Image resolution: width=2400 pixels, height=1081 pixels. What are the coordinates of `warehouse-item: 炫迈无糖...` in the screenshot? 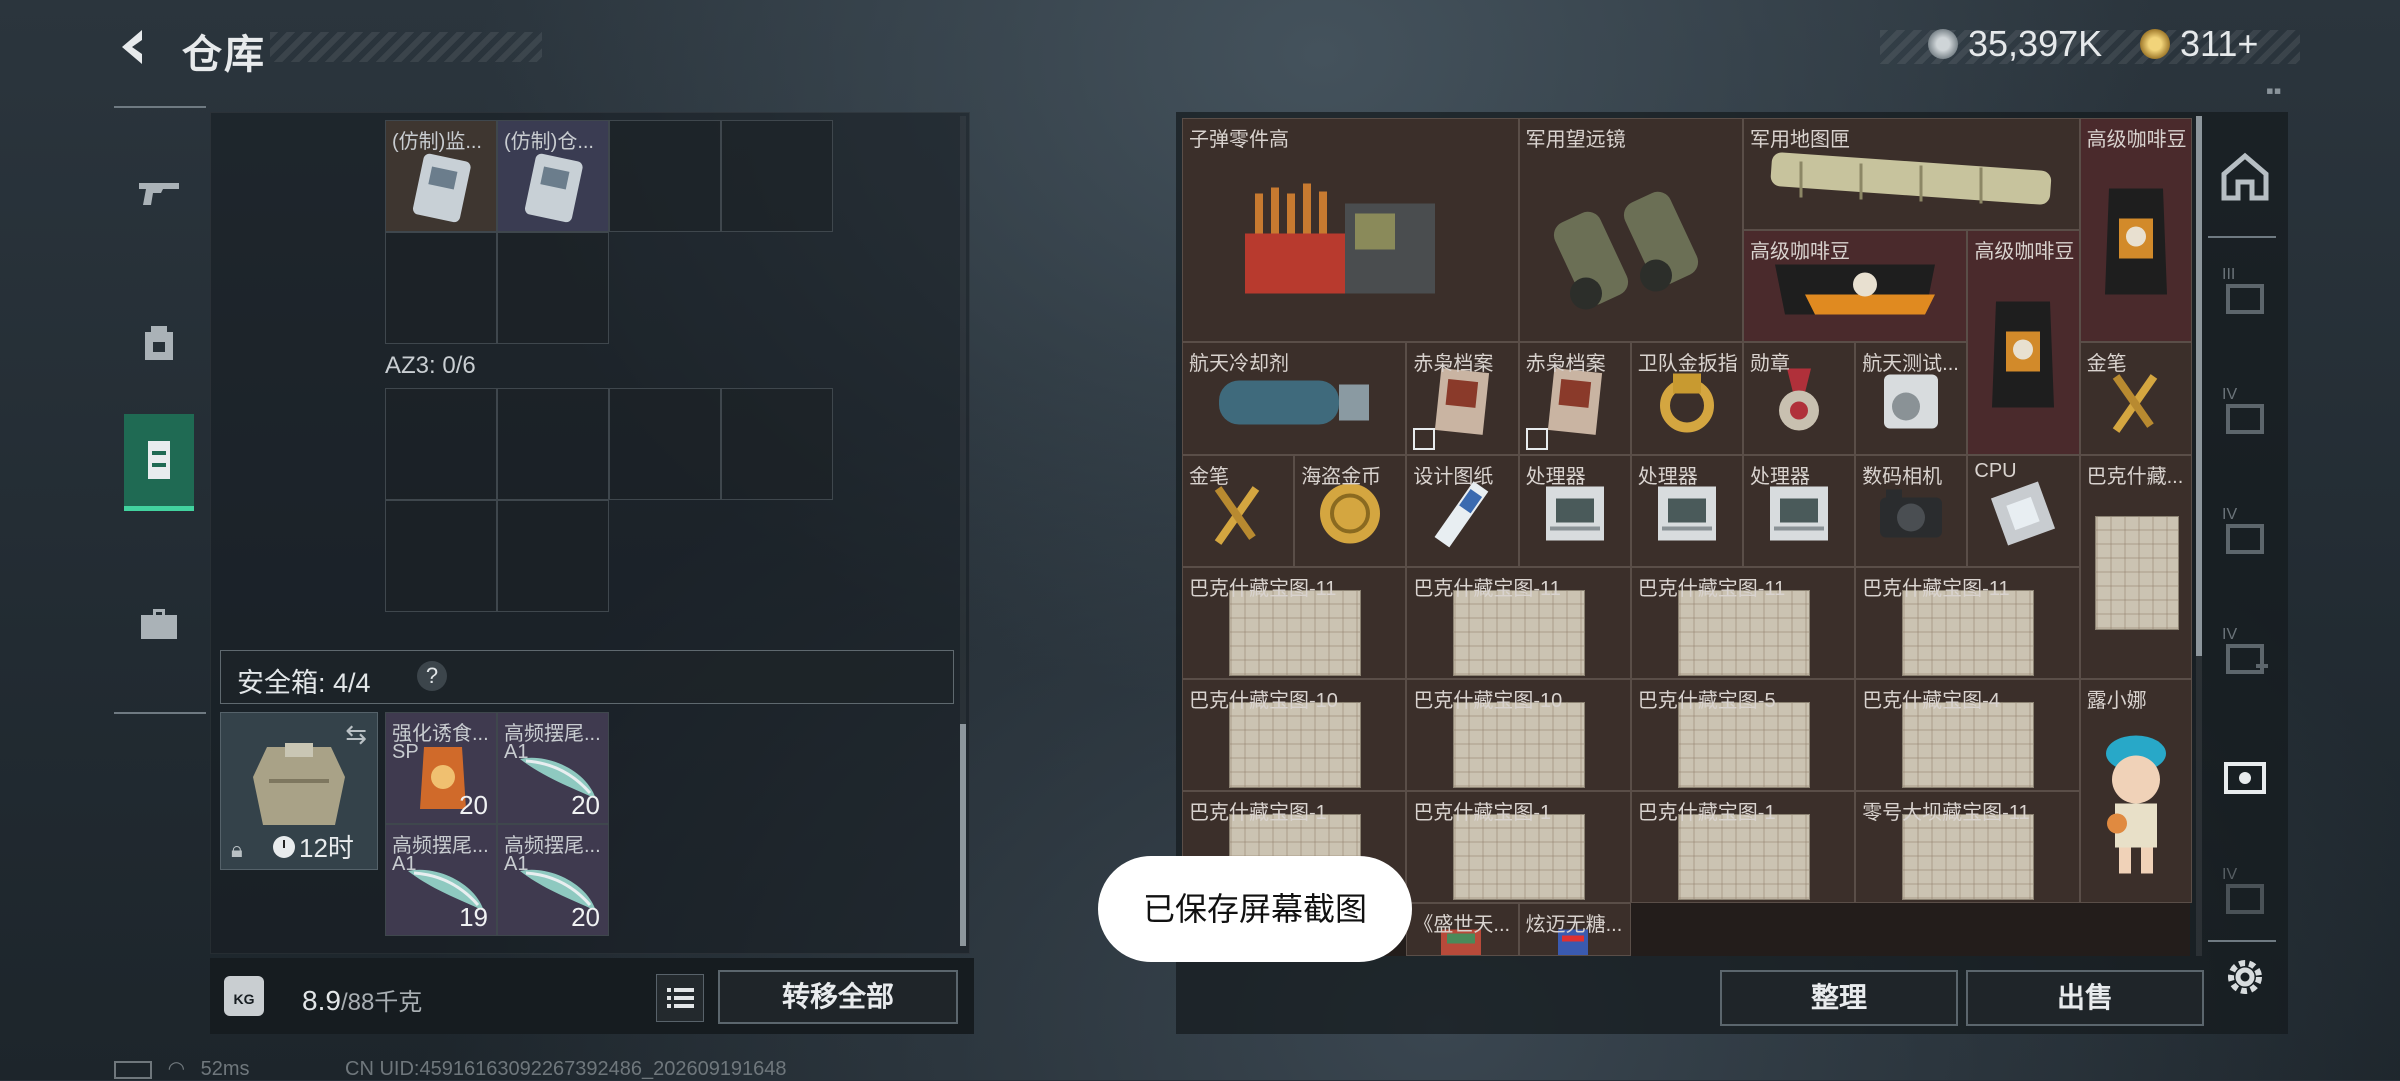 It's located at (1574, 929).